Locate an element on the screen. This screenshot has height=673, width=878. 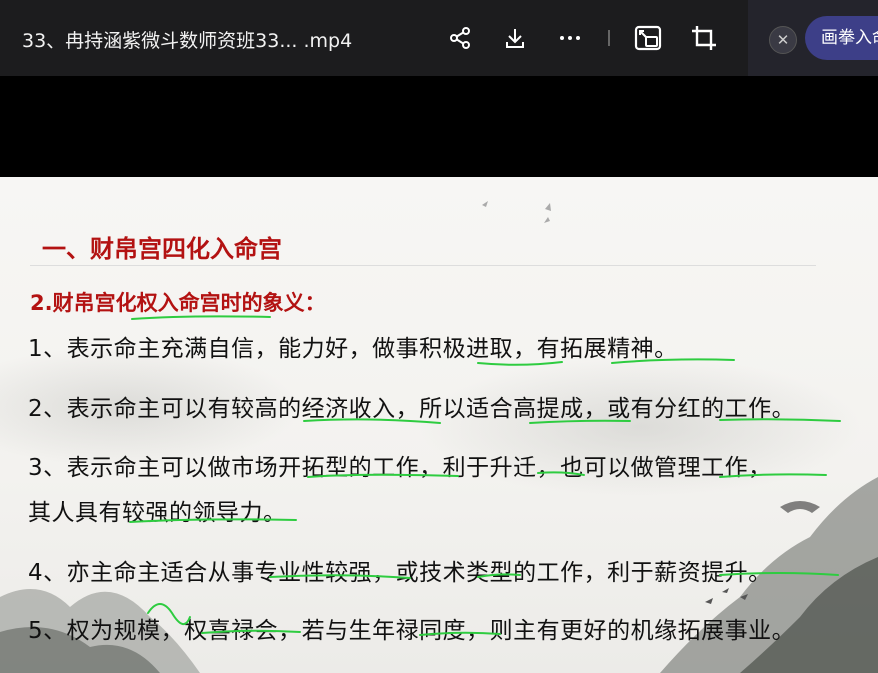
picture-in-picture-button is located at coordinates (648, 38).